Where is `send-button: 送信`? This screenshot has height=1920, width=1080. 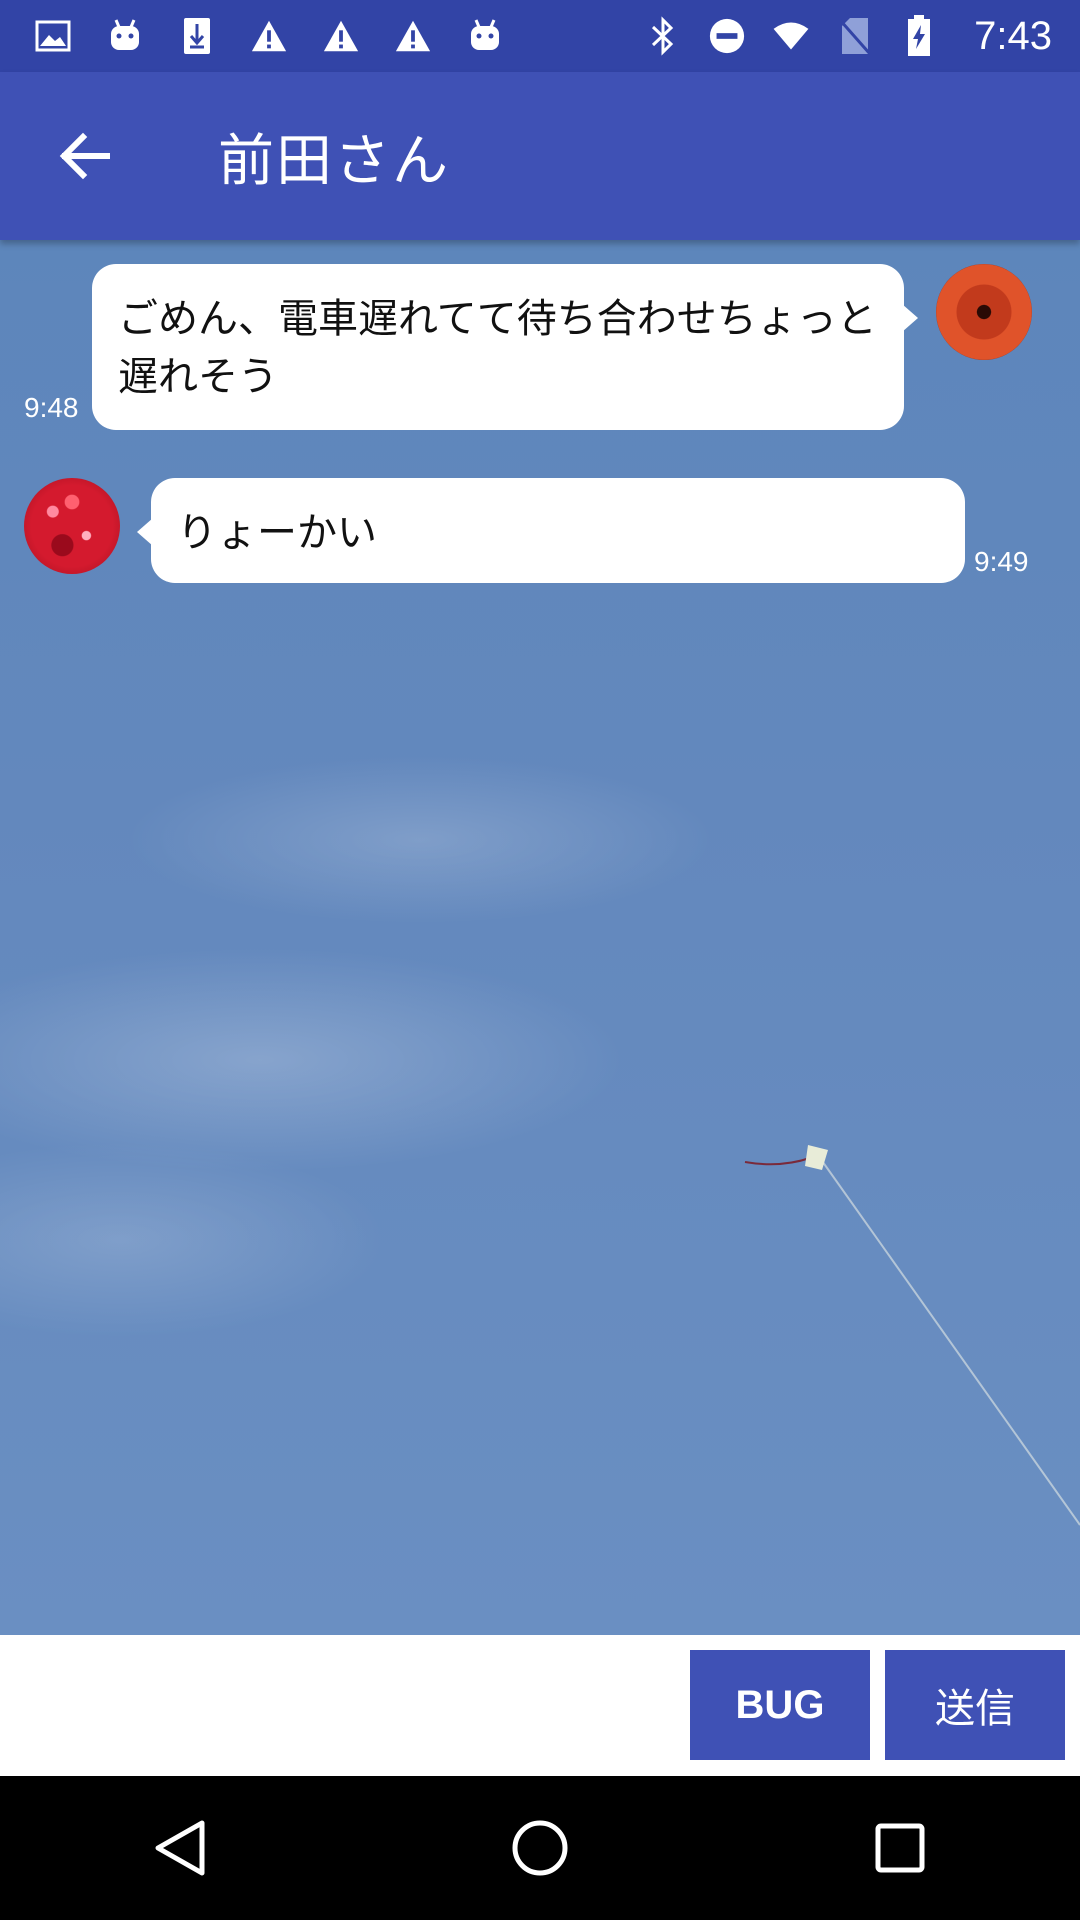
send-button: 送信 is located at coordinates (975, 1705).